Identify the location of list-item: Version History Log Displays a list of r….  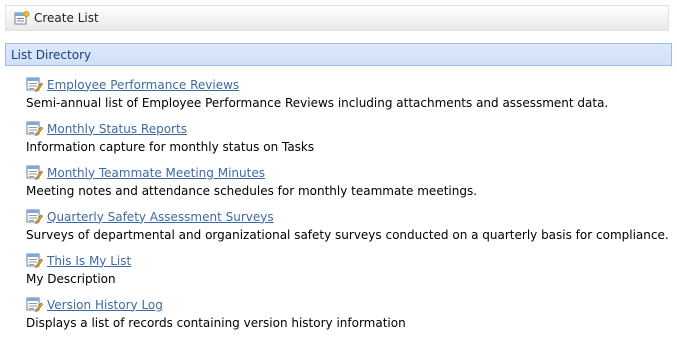
(348, 317).